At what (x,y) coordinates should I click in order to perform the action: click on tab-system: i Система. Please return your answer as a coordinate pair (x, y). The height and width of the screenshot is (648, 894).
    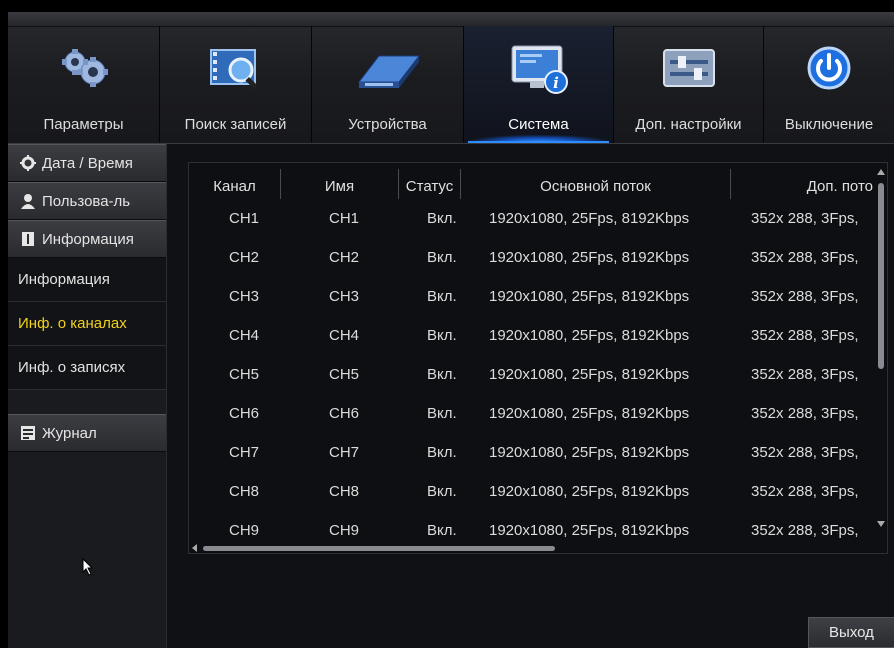
    Looking at the image, I should click on (539, 84).